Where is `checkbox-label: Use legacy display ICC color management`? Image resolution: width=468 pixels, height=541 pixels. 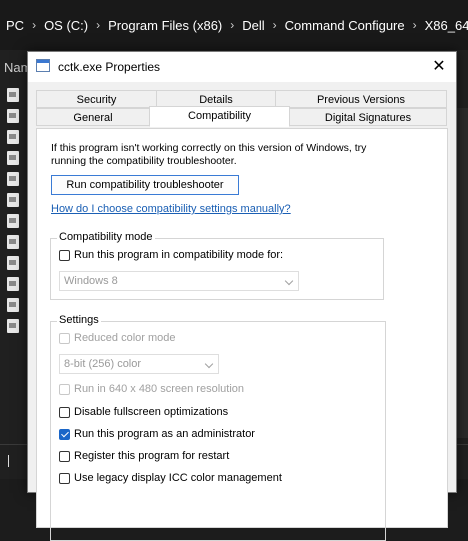
checkbox-label: Use legacy display ICC color management is located at coordinates (178, 478).